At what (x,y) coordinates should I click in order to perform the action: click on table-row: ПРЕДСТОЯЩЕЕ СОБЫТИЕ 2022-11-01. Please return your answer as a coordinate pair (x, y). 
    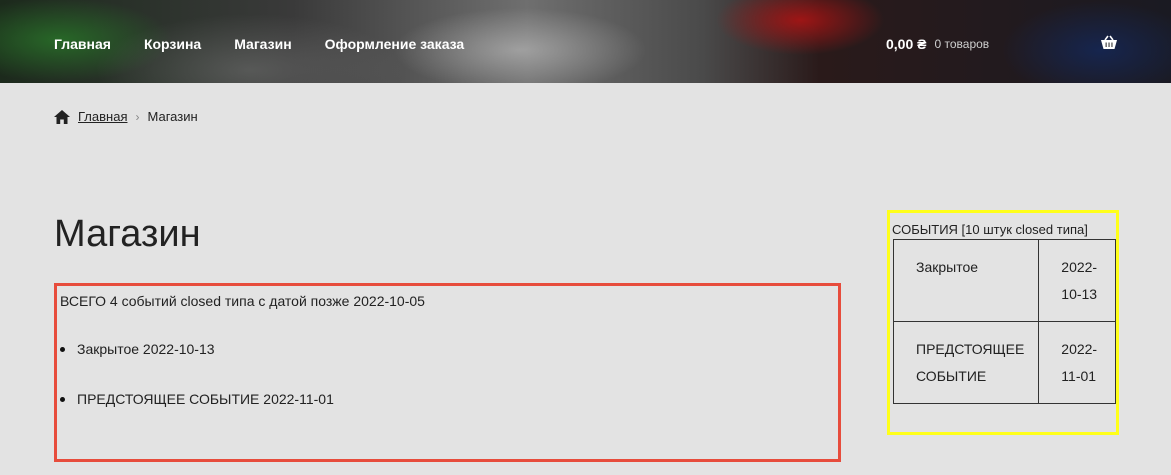
    Looking at the image, I should click on (1004, 362).